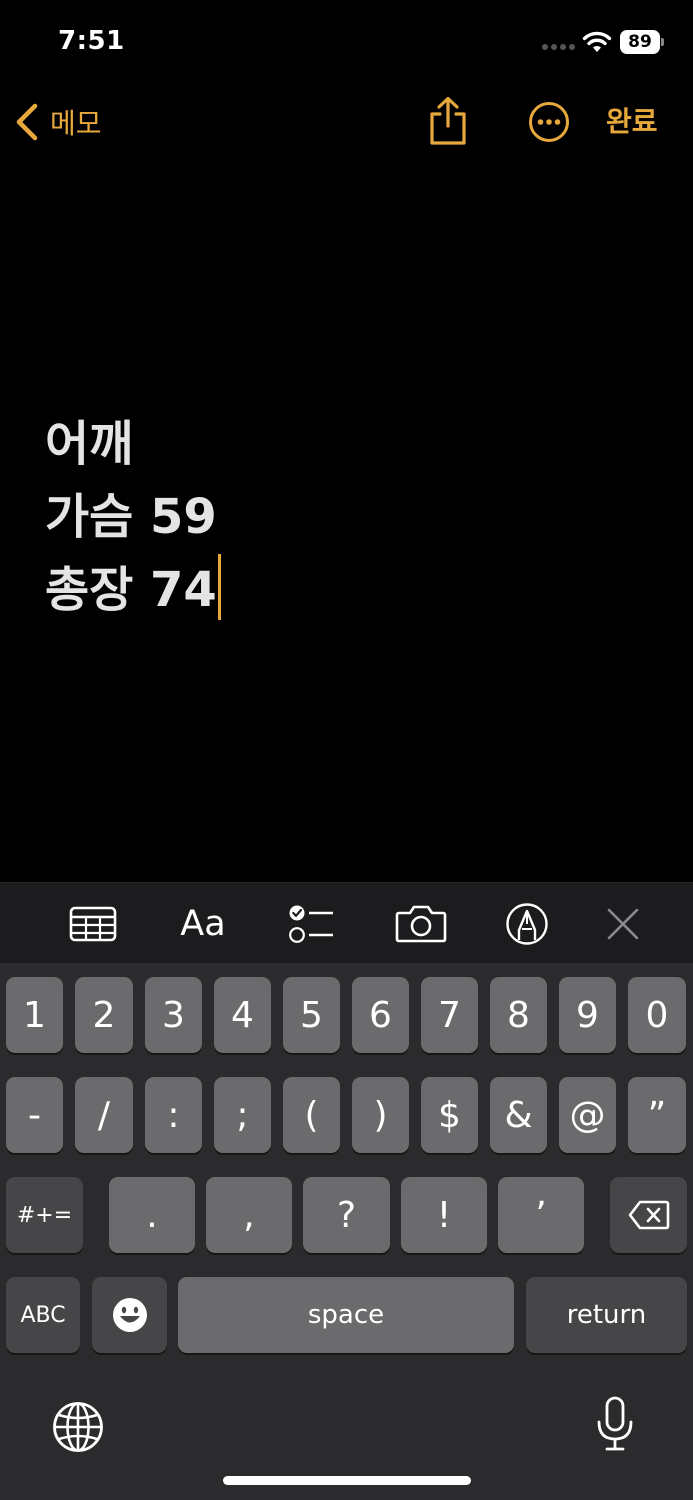 The width and height of the screenshot is (693, 1500). I want to click on key-apostrophe: ’, so click(541, 1215).